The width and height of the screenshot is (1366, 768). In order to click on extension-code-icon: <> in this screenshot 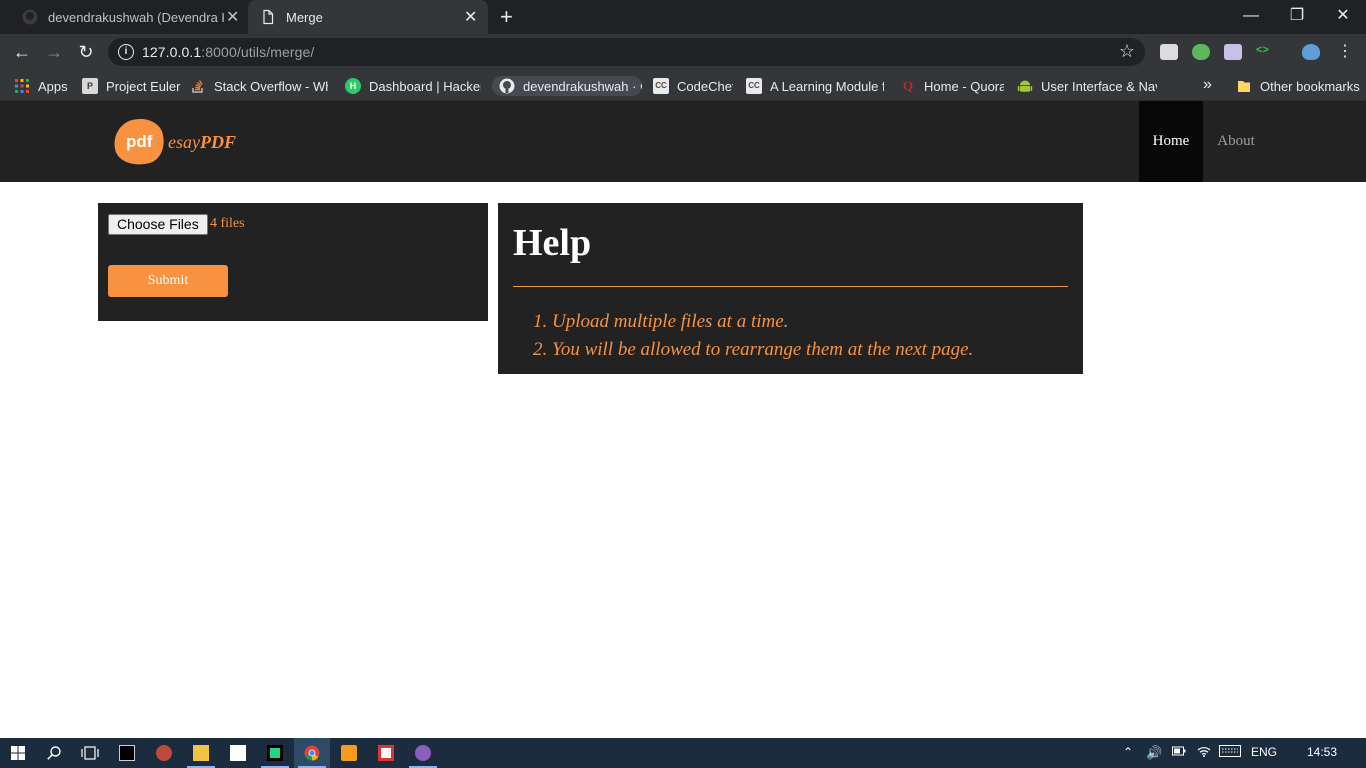, I will do `click(1265, 52)`.